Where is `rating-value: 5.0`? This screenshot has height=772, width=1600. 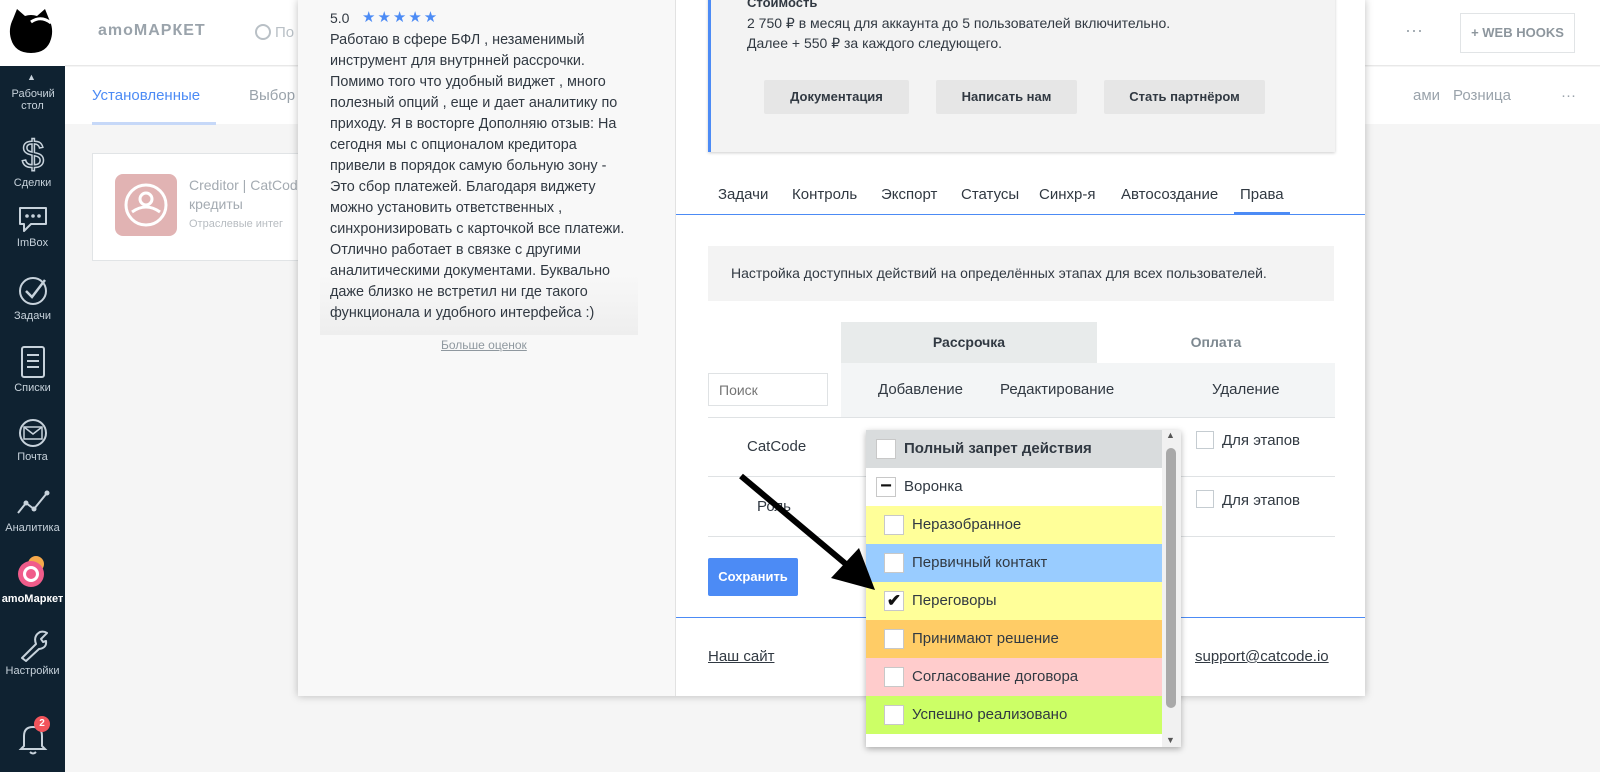
rating-value: 5.0 is located at coordinates (340, 18).